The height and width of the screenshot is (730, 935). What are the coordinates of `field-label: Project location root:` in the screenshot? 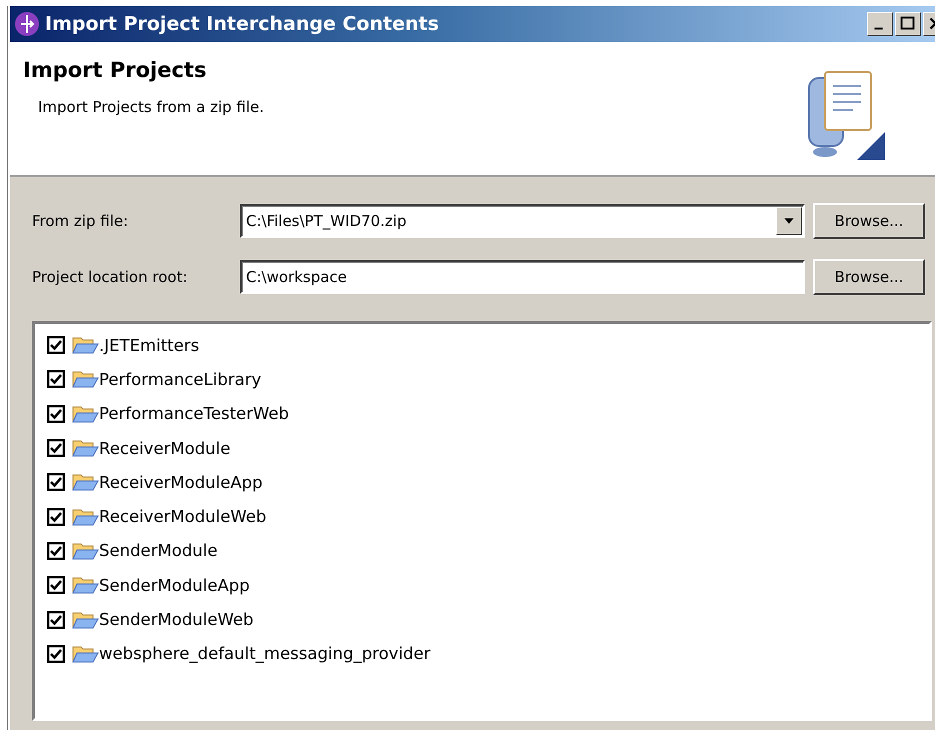 It's located at (110, 277).